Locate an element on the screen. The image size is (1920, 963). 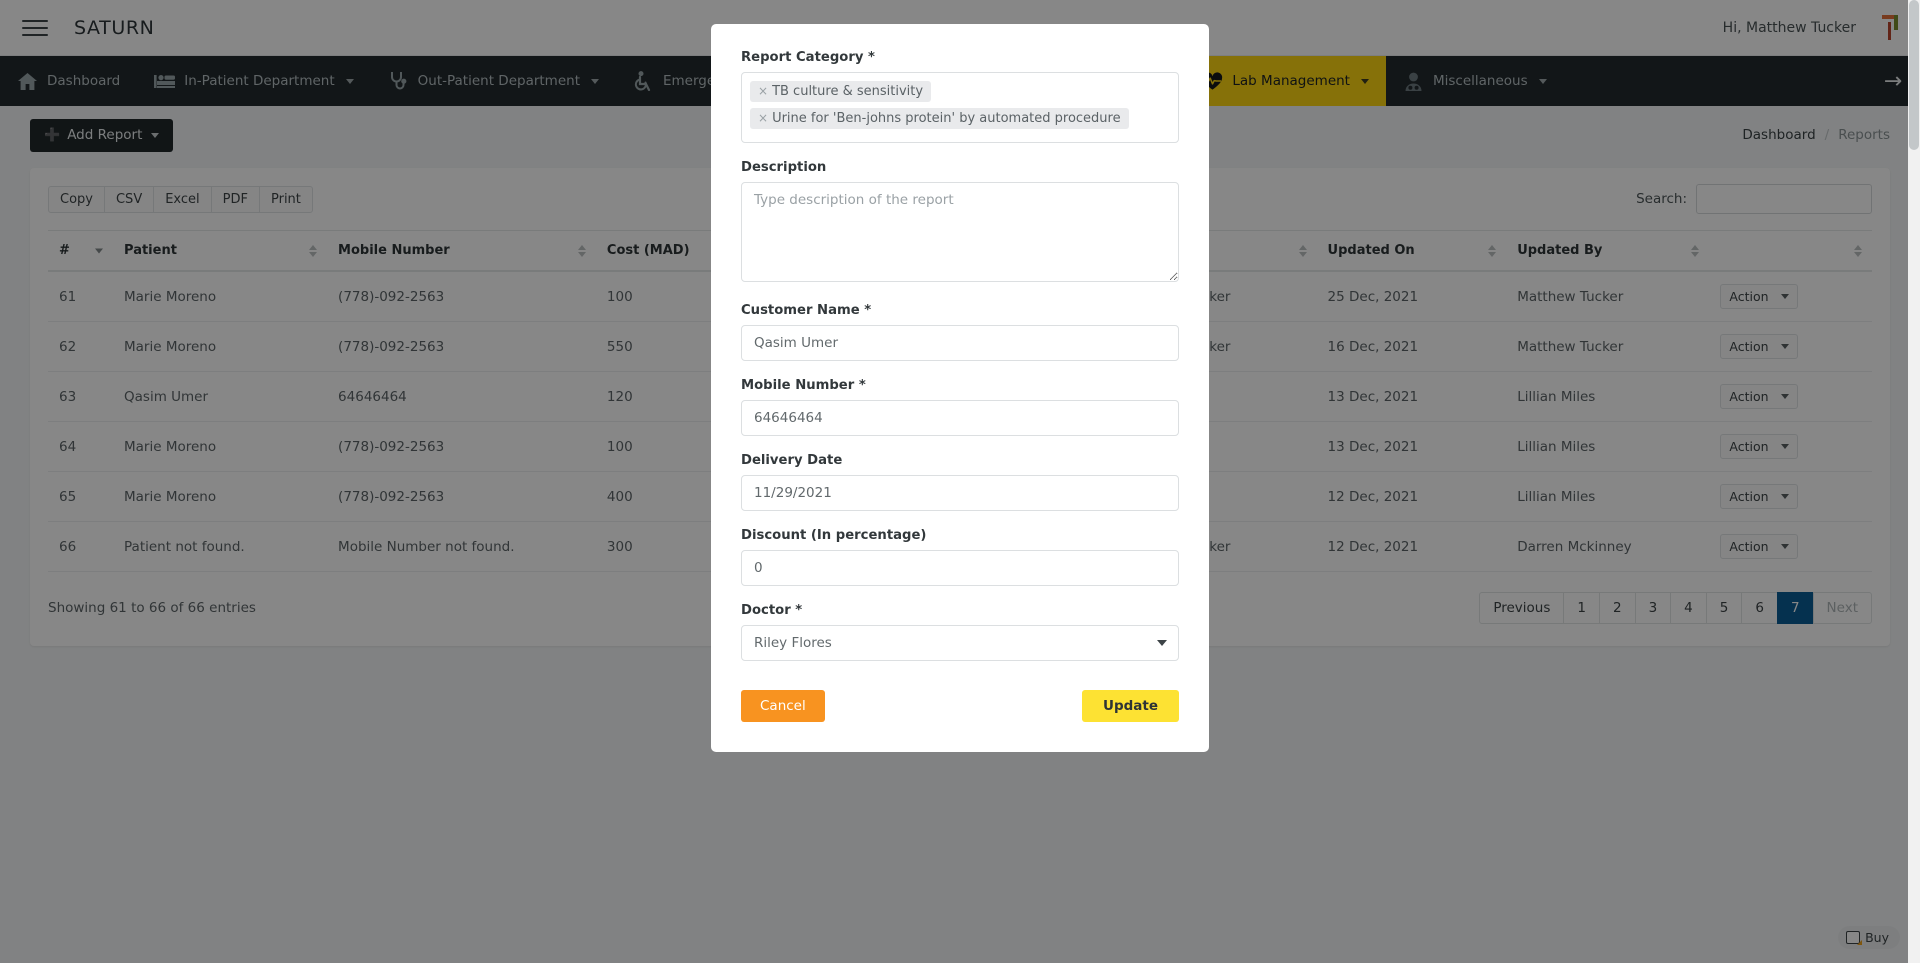
mobile-number-label: Mobile Number * is located at coordinates (803, 385).